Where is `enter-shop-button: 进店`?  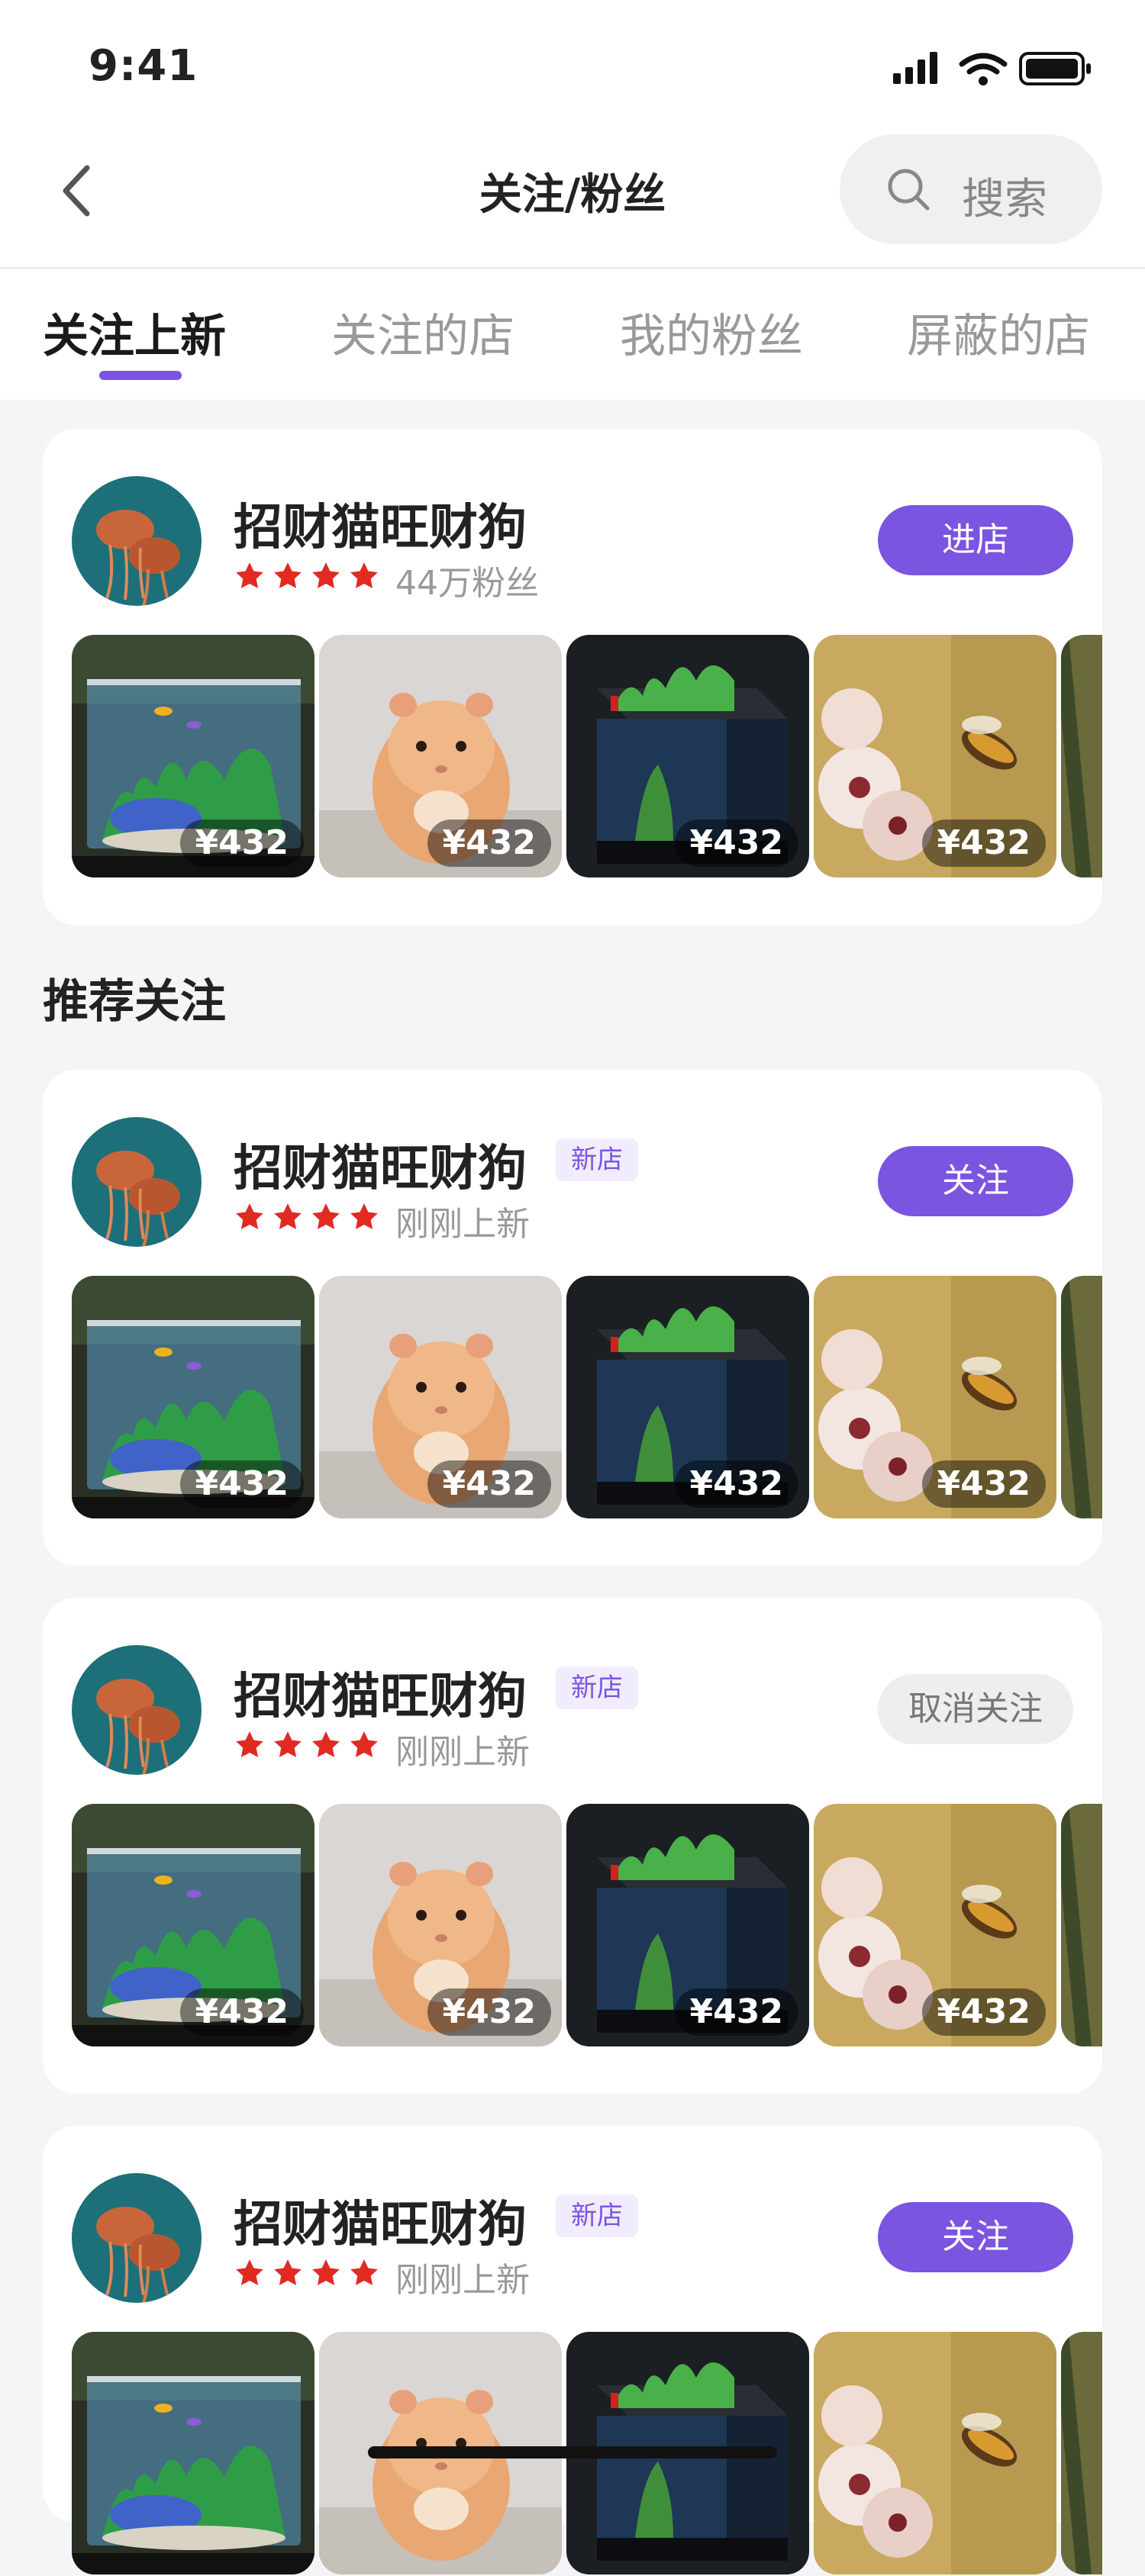 enter-shop-button: 进店 is located at coordinates (975, 540).